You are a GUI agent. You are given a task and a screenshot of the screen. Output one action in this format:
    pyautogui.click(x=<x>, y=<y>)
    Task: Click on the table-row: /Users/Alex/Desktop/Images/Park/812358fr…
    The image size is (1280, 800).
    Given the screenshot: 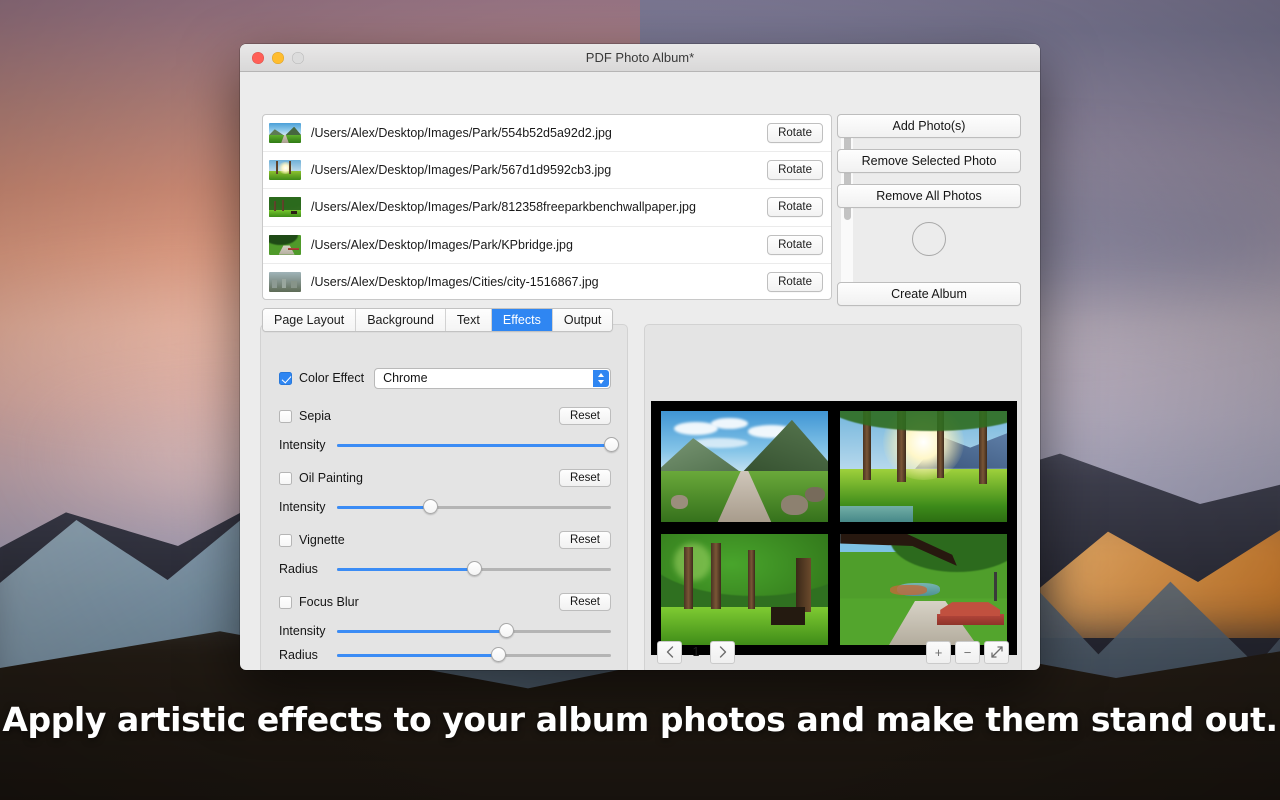 What is the action you would take?
    pyautogui.click(x=547, y=208)
    